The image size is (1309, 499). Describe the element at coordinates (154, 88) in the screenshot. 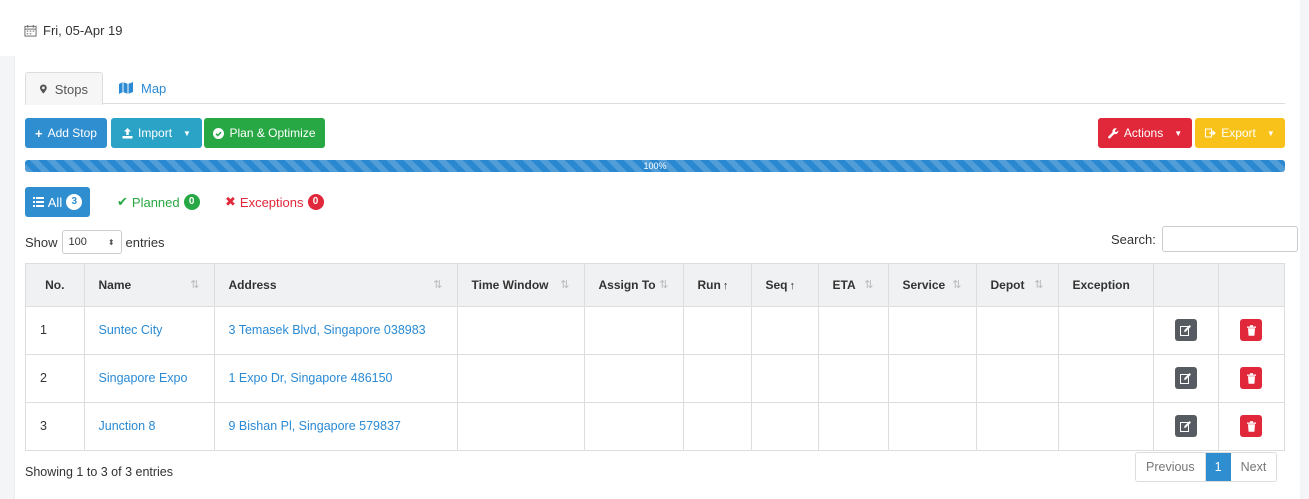

I see `tab-map-label: Map` at that location.